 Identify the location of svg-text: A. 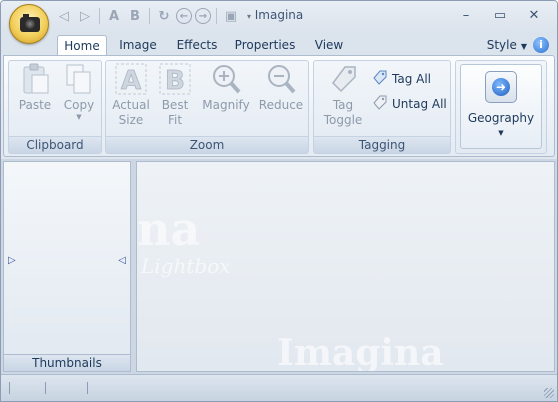
(131, 80).